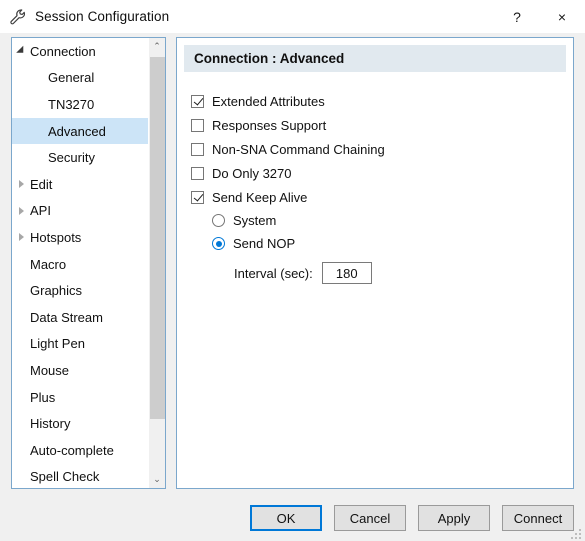 The image size is (585, 541). Describe the element at coordinates (218, 220) in the screenshot. I see `radio-unselected-icon` at that location.